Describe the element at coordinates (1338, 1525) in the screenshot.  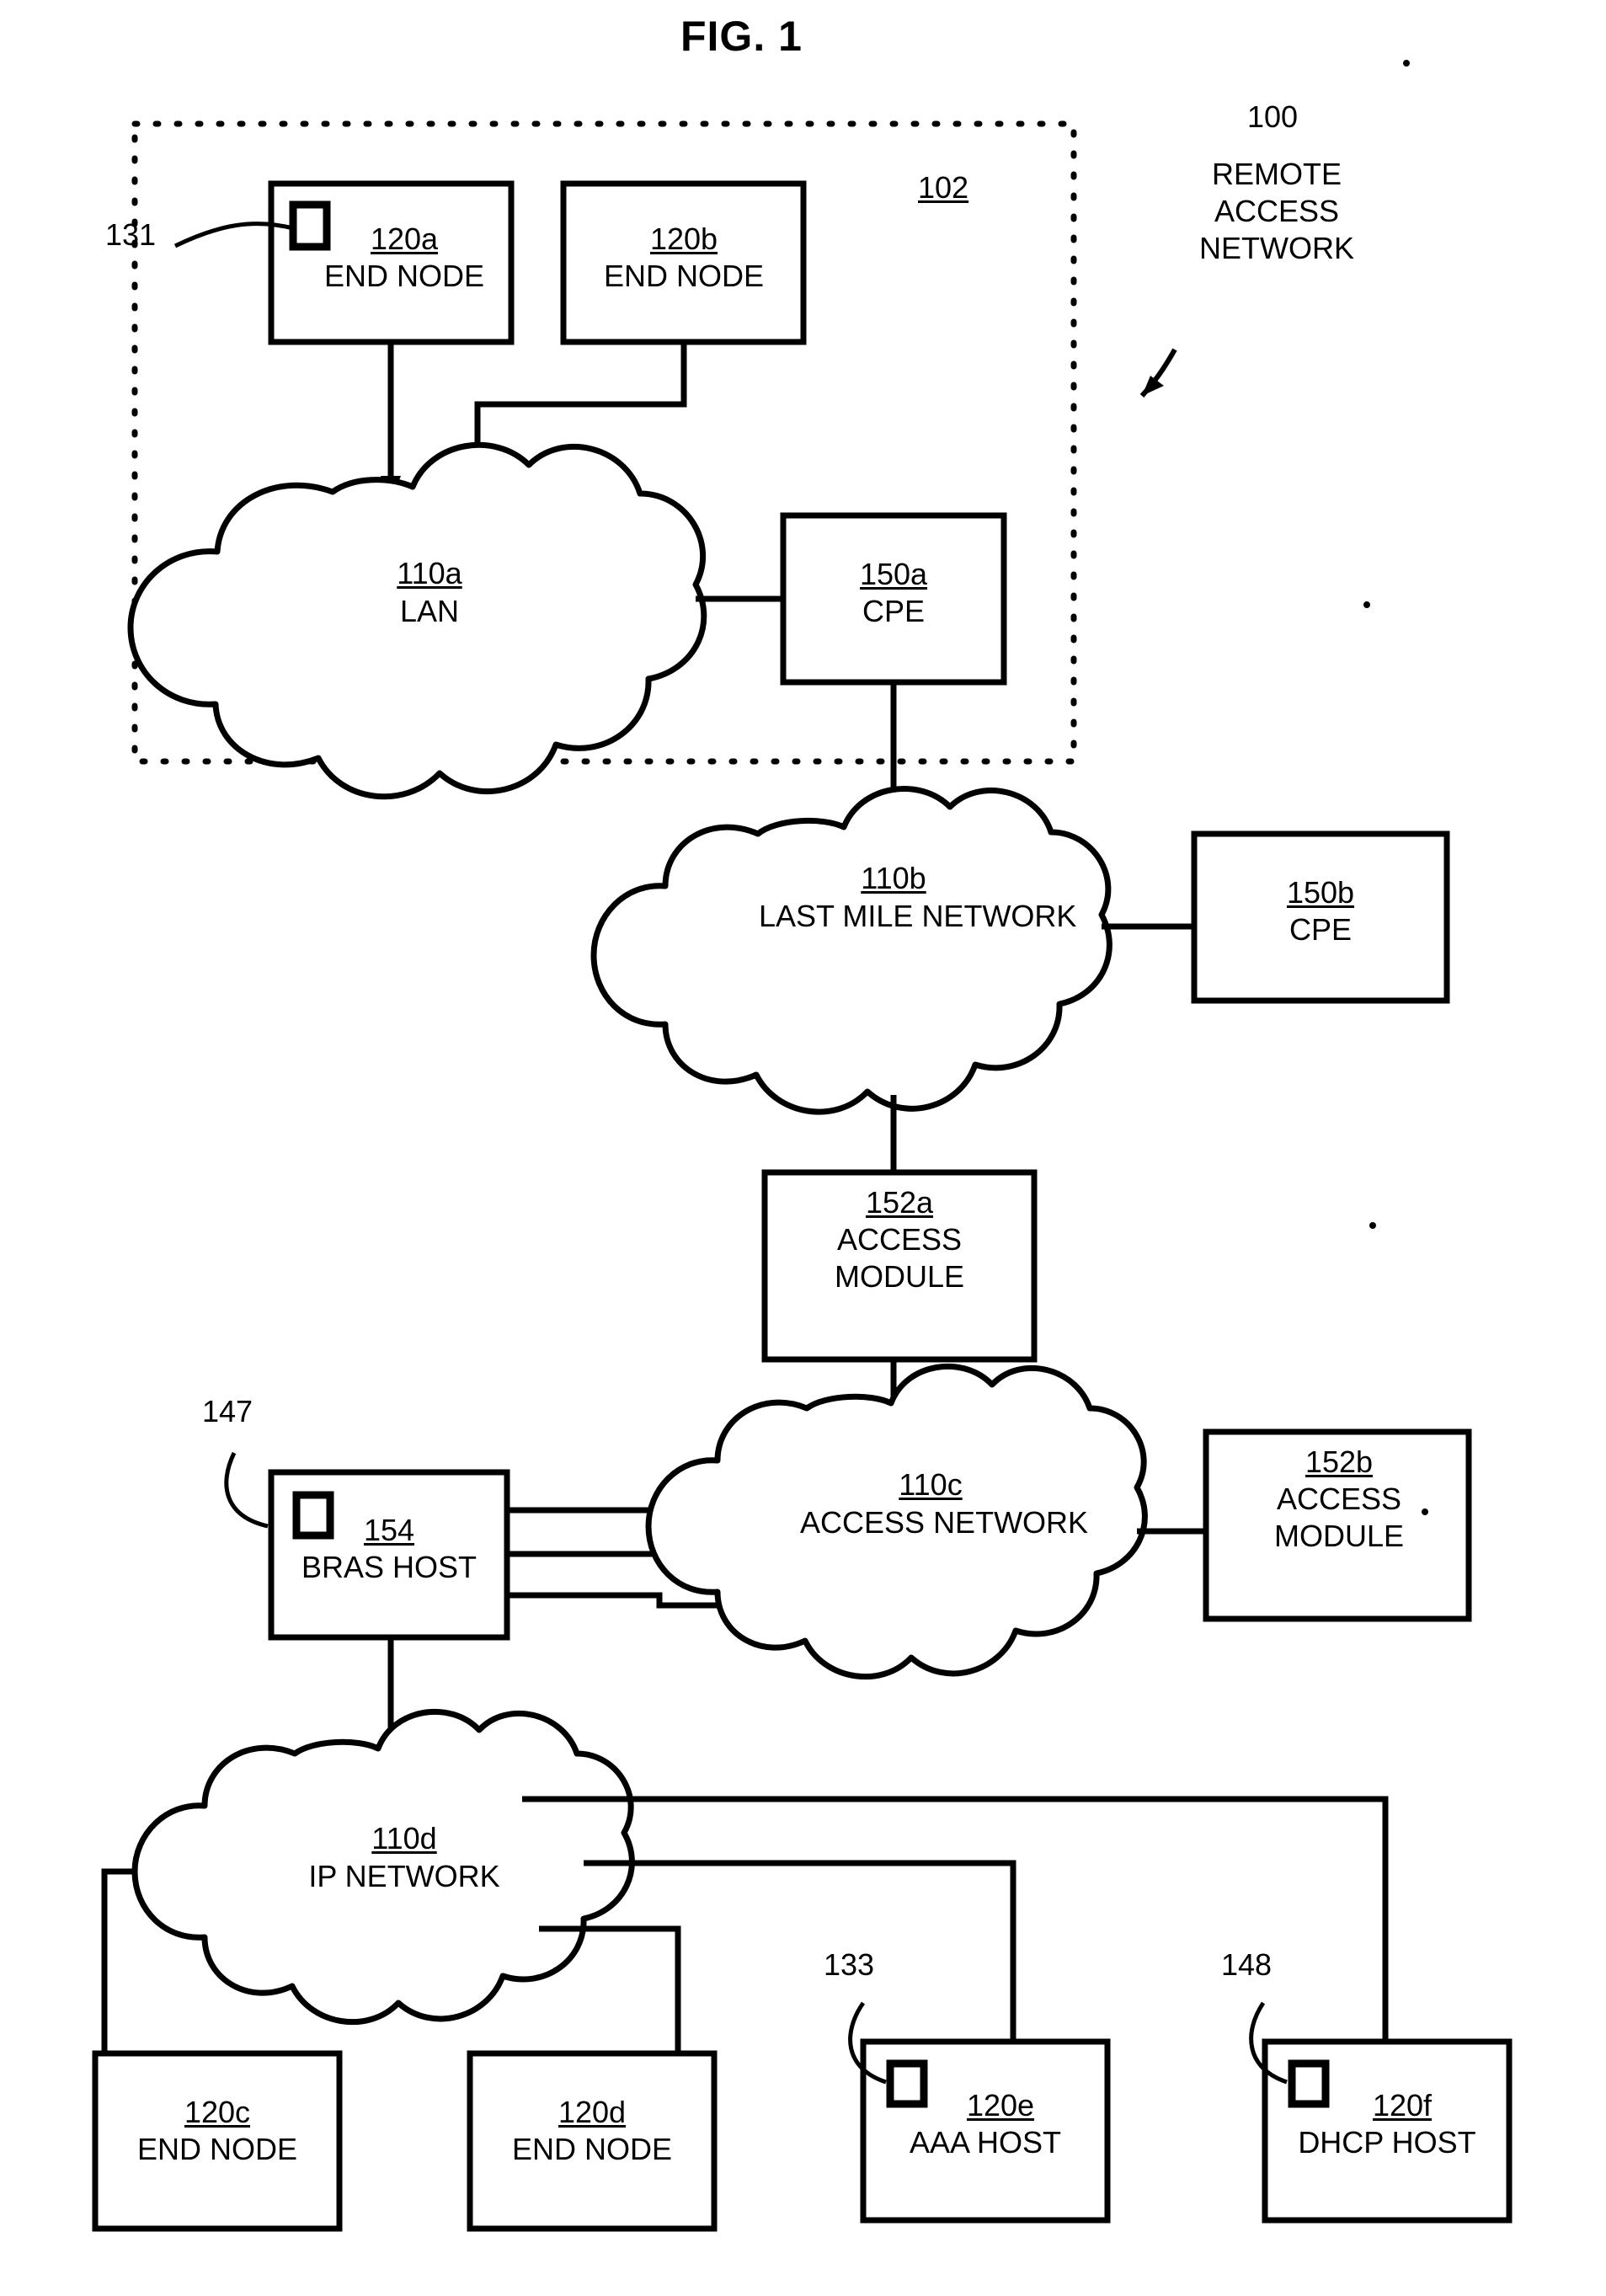
I see `access-module-b-box` at that location.